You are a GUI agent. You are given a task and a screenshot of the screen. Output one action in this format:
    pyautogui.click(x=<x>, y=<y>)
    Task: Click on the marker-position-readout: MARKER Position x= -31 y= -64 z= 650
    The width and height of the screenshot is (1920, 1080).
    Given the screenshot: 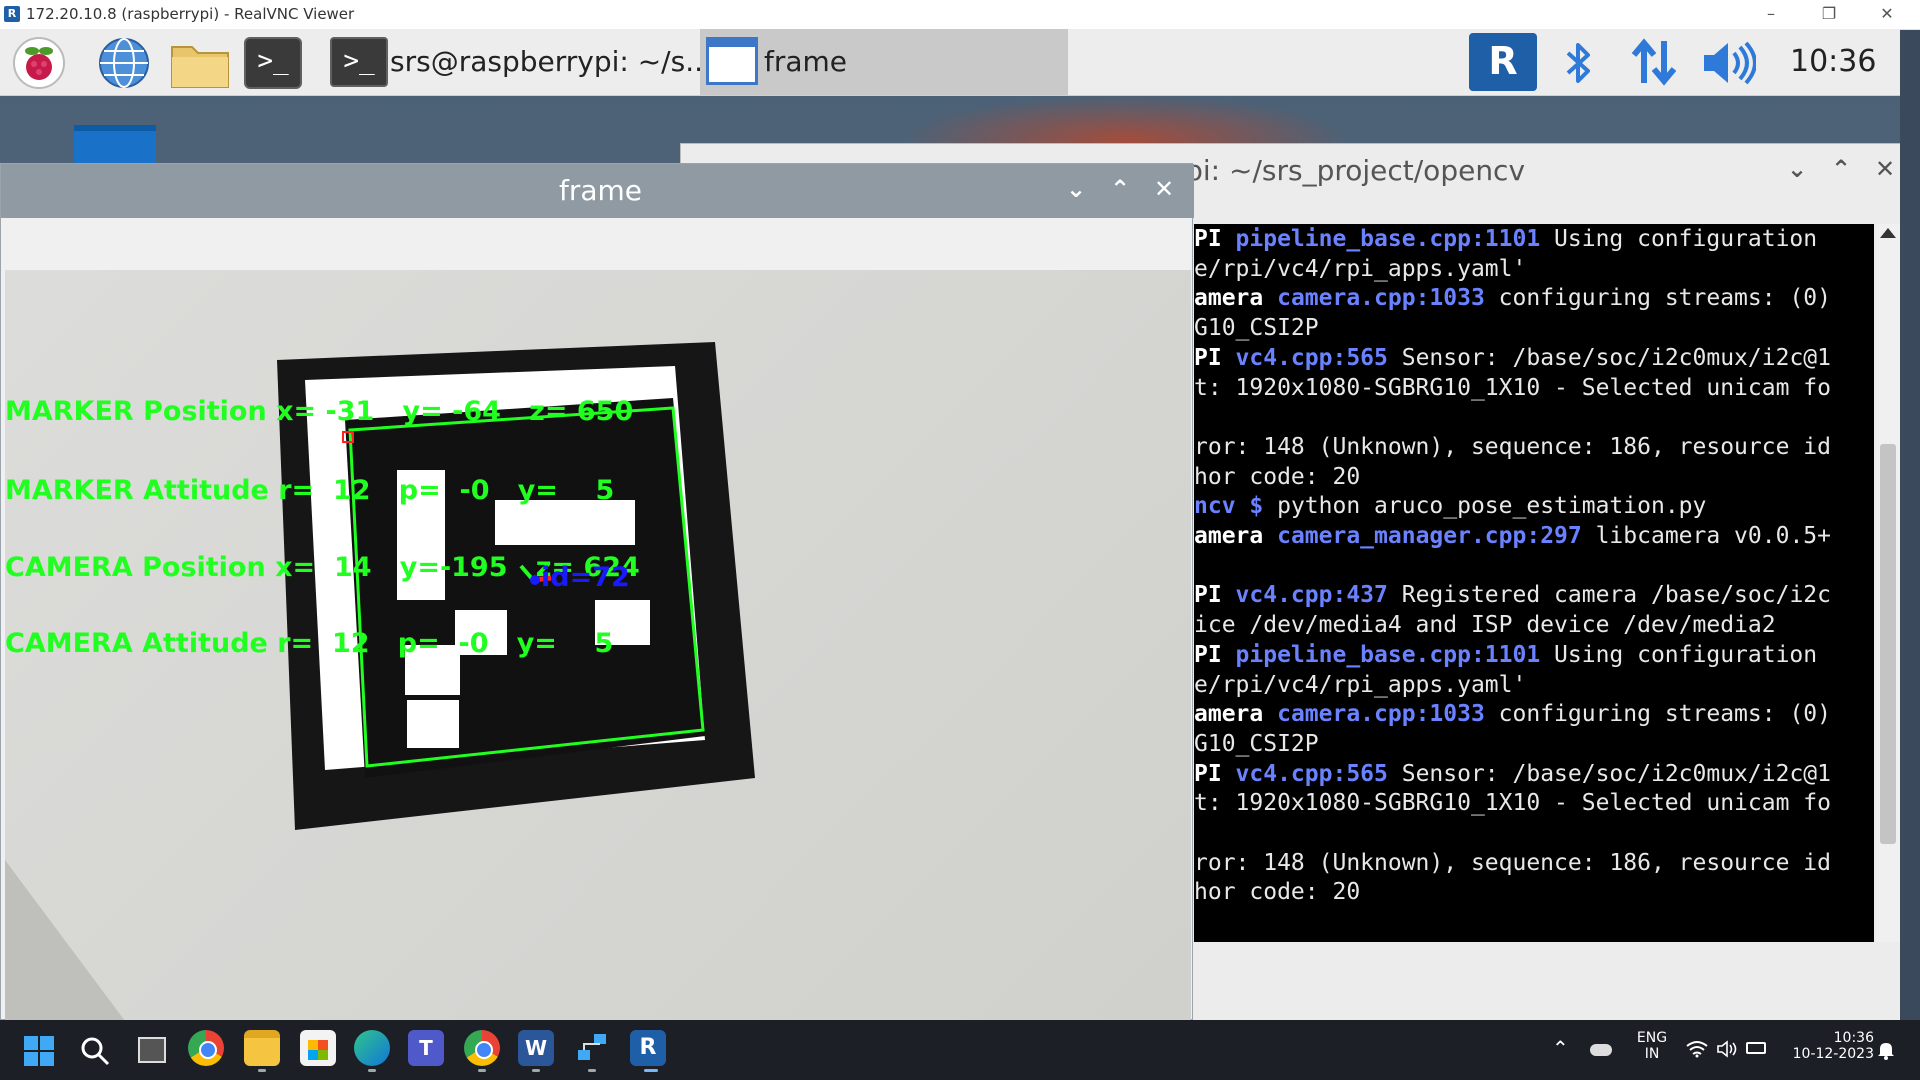 What is the action you would take?
    pyautogui.click(x=319, y=411)
    